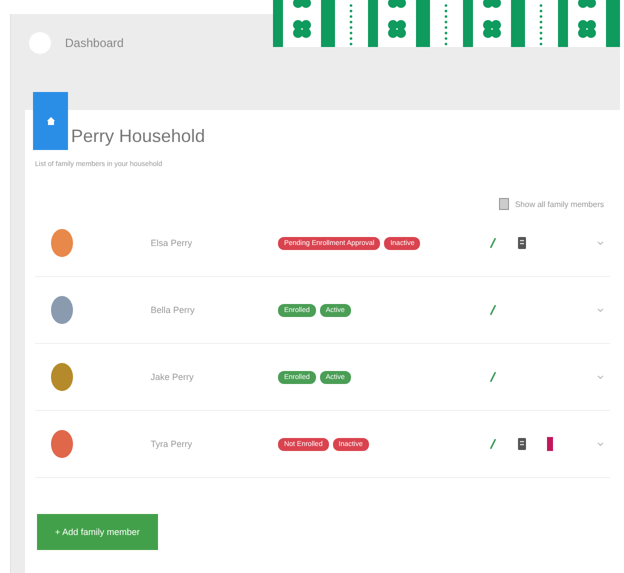 Image resolution: width=624 pixels, height=573 pixels. What do you see at coordinates (94, 43) in the screenshot?
I see `page-title: Dashboard` at bounding box center [94, 43].